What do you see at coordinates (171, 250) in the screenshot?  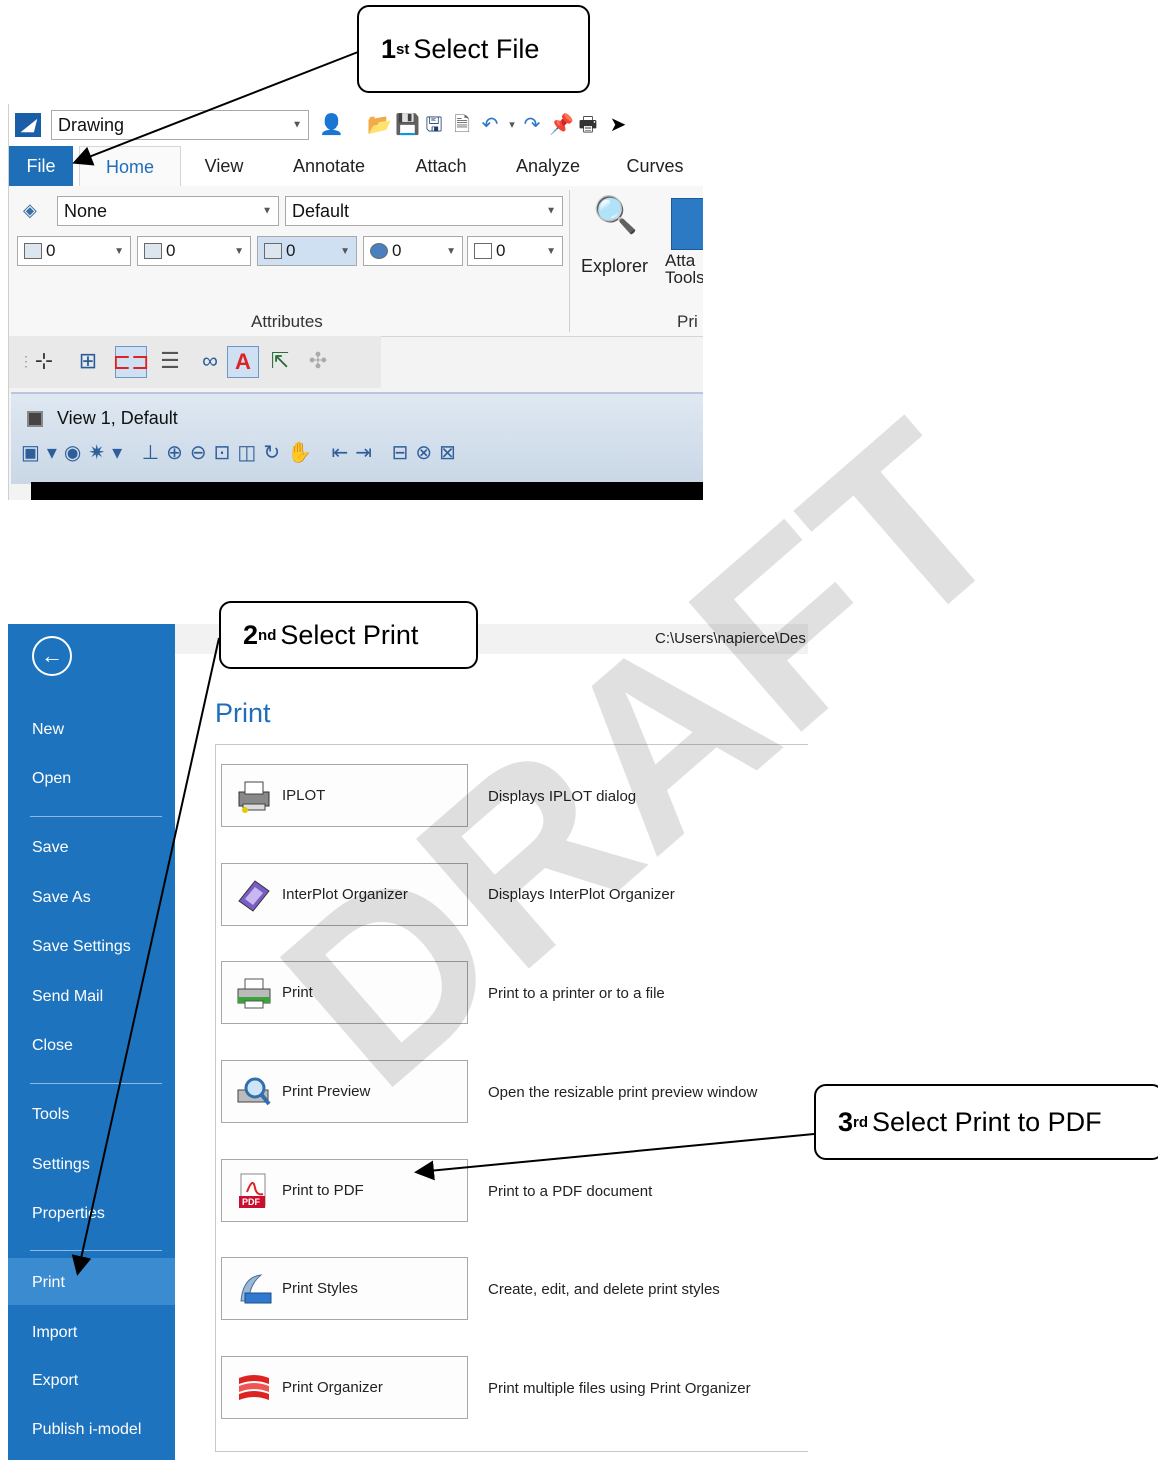 I see `linestyle-value: 0` at bounding box center [171, 250].